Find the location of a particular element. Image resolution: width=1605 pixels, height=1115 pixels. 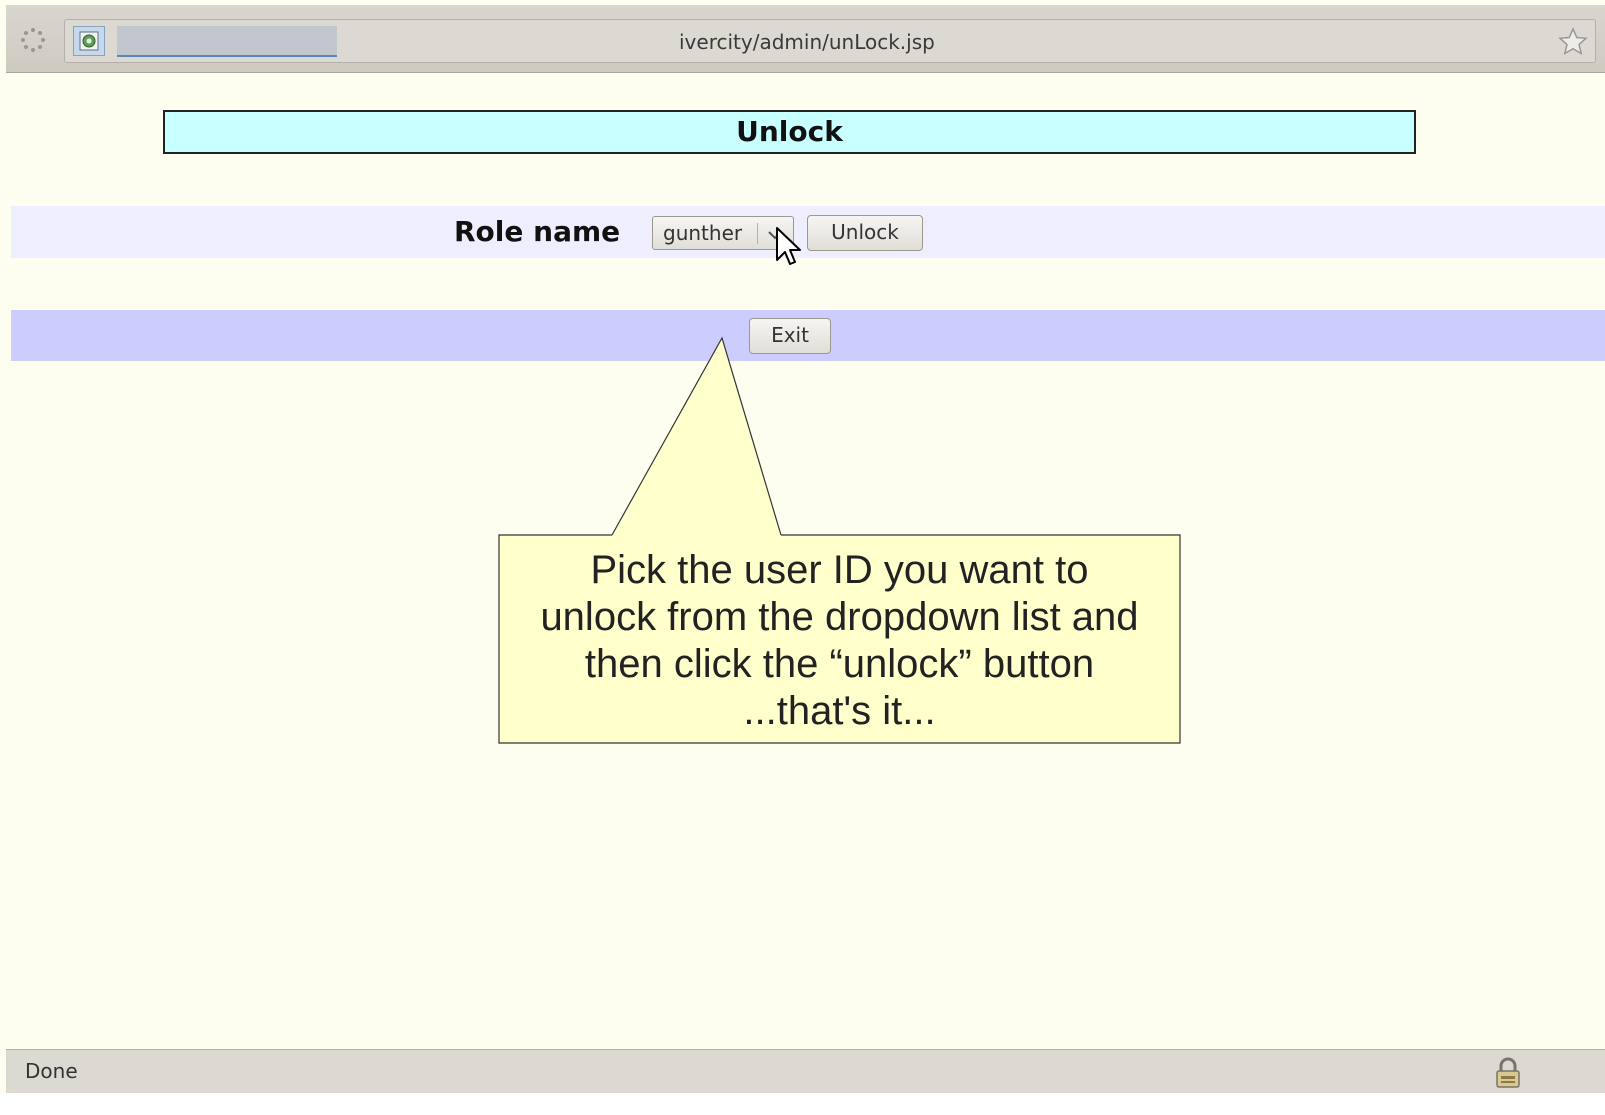

bookmark-star-icon is located at coordinates (1573, 42).